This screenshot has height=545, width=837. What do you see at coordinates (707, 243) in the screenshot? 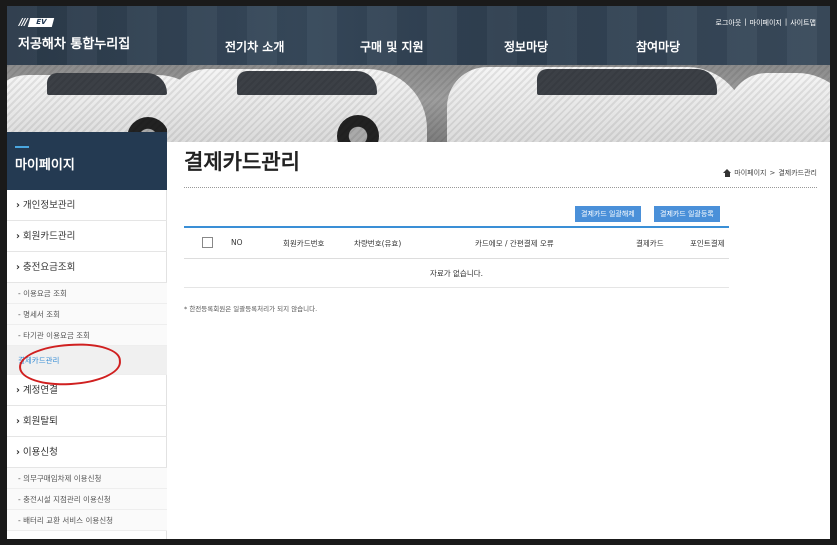
I see `column-header-point-payment: 포인트결제` at bounding box center [707, 243].